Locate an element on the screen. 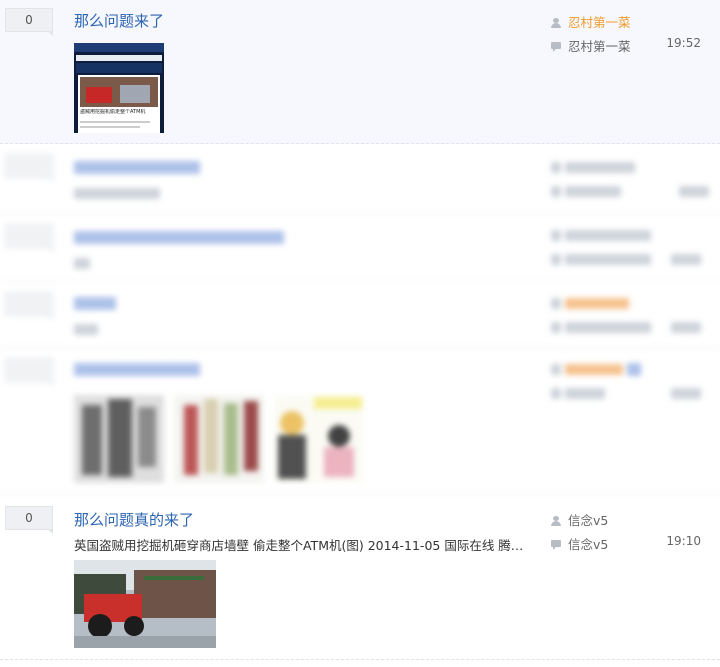 This screenshot has width=720, height=667. last-replier: 忍村第一菜 is located at coordinates (599, 46).